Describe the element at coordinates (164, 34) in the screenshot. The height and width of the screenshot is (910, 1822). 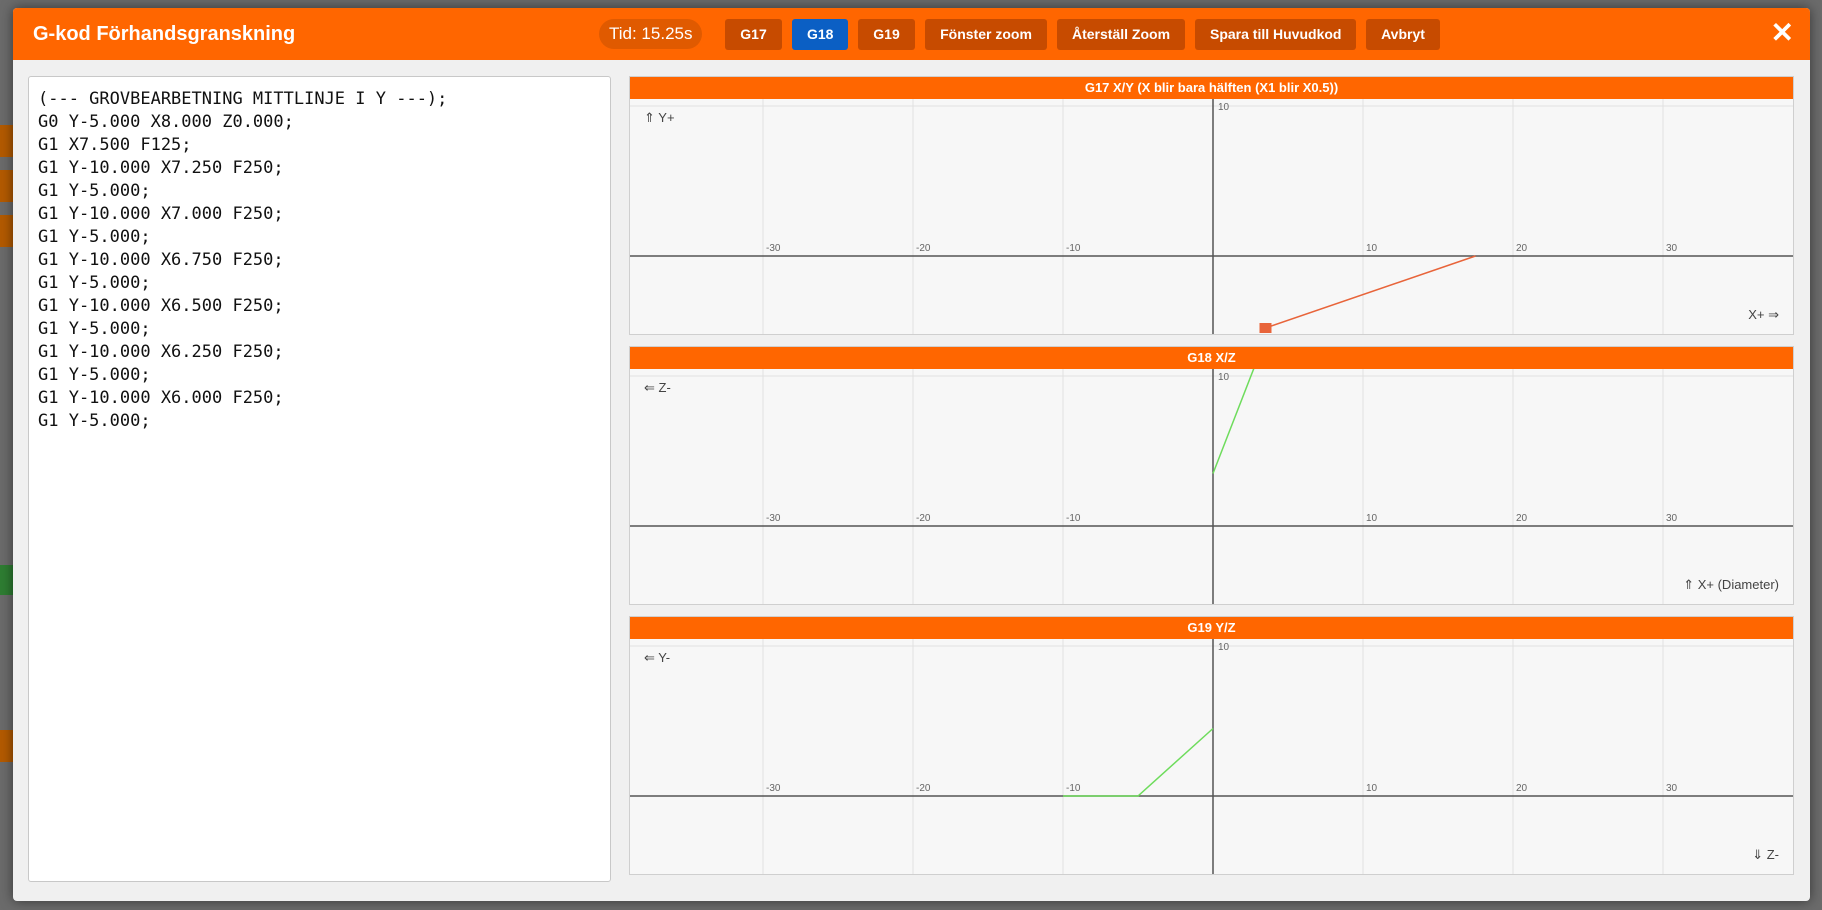
I see `dialog-title: G-kod Förhandsgranskning` at that location.